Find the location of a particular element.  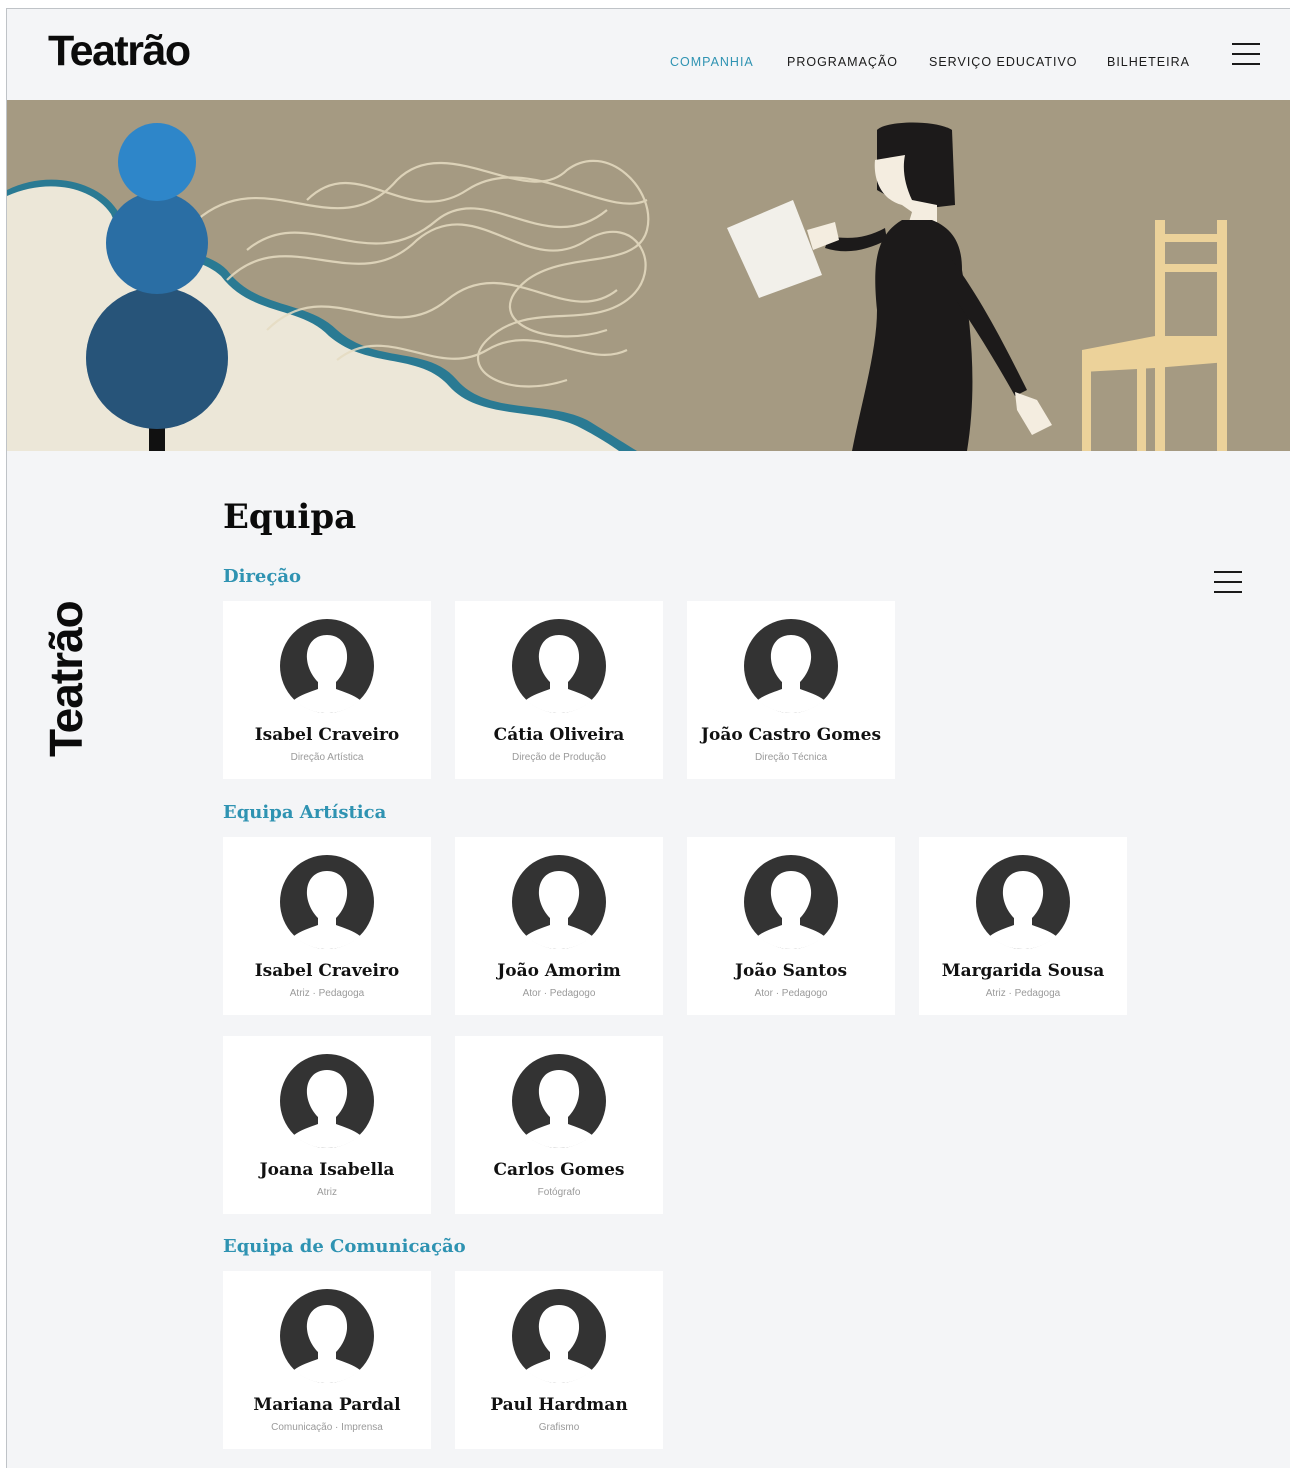

member-name: Paul Hardman is located at coordinates (559, 1405).